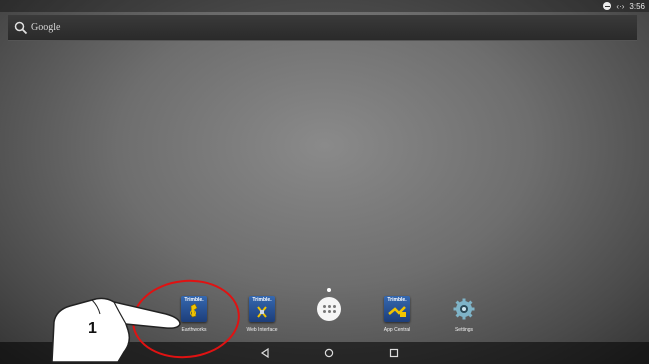 This screenshot has width=649, height=364. I want to click on home-icon, so click(329, 353).